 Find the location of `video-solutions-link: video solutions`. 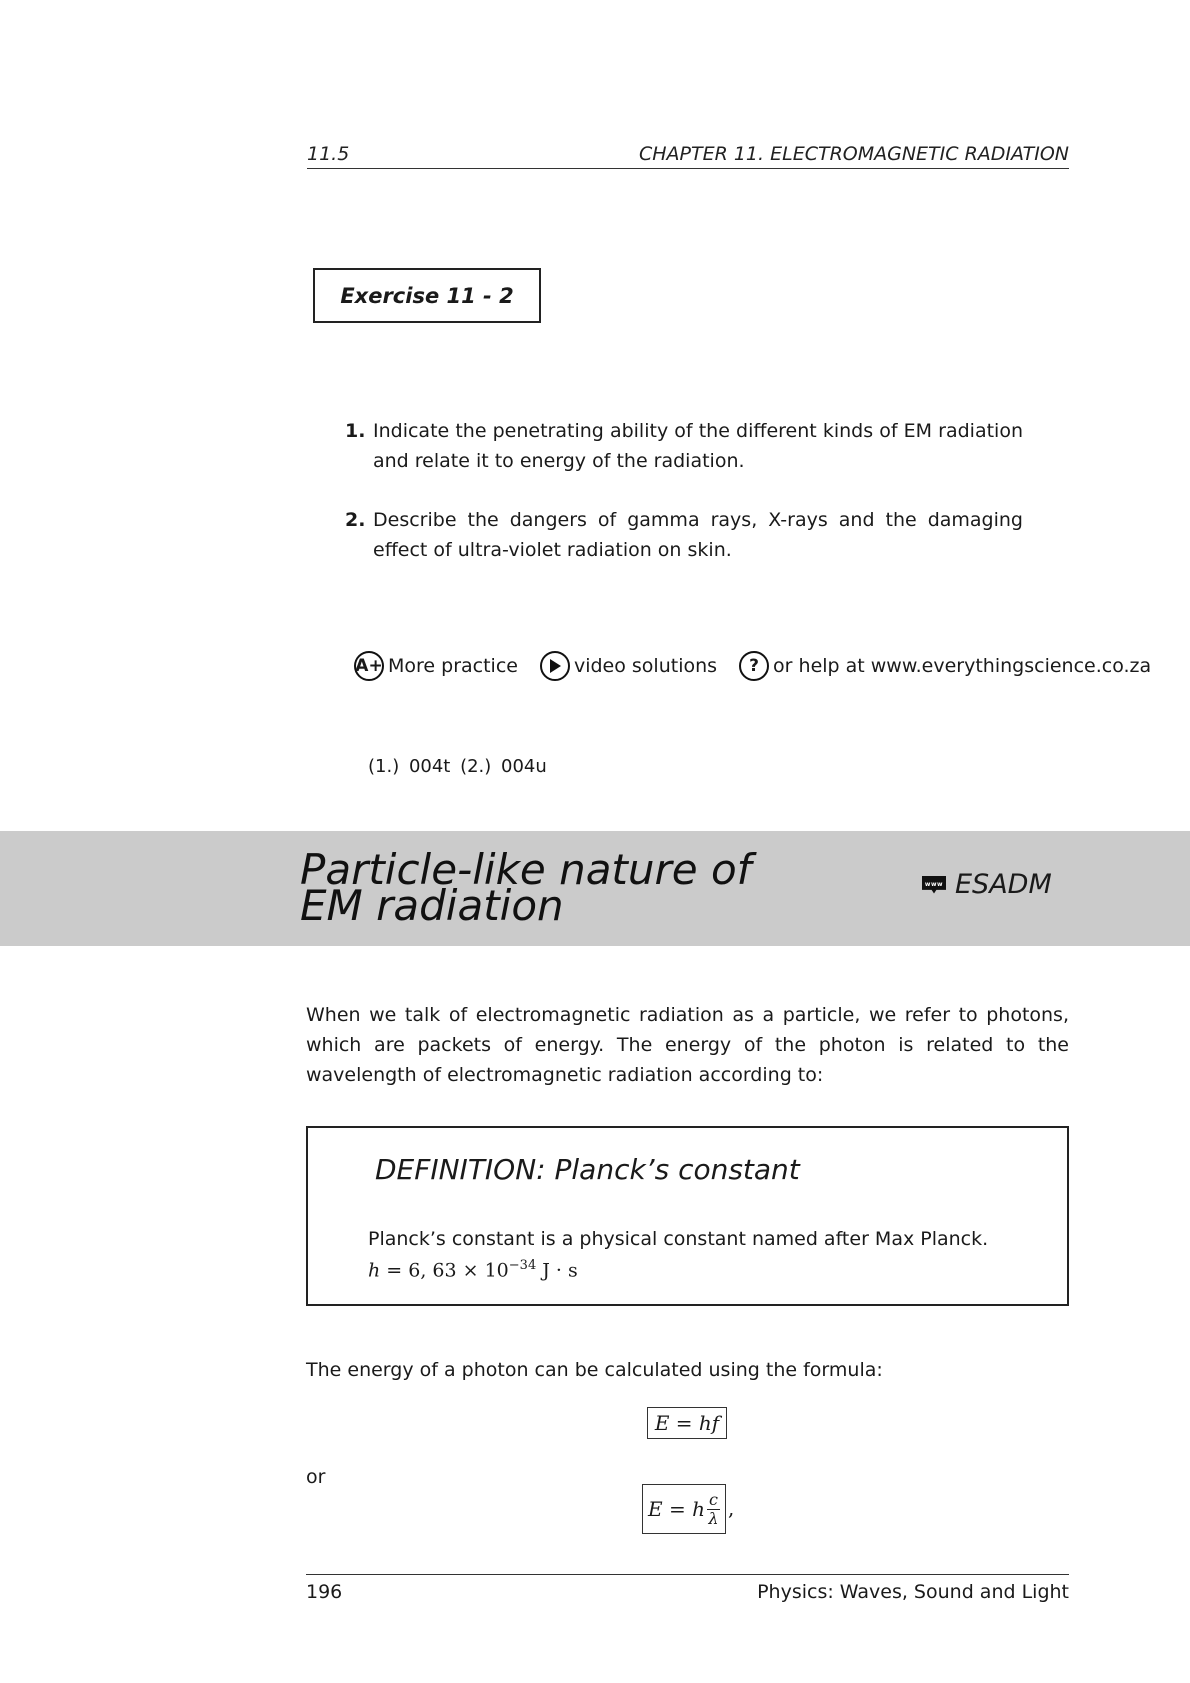

video-solutions-link: video solutions is located at coordinates (628, 666).